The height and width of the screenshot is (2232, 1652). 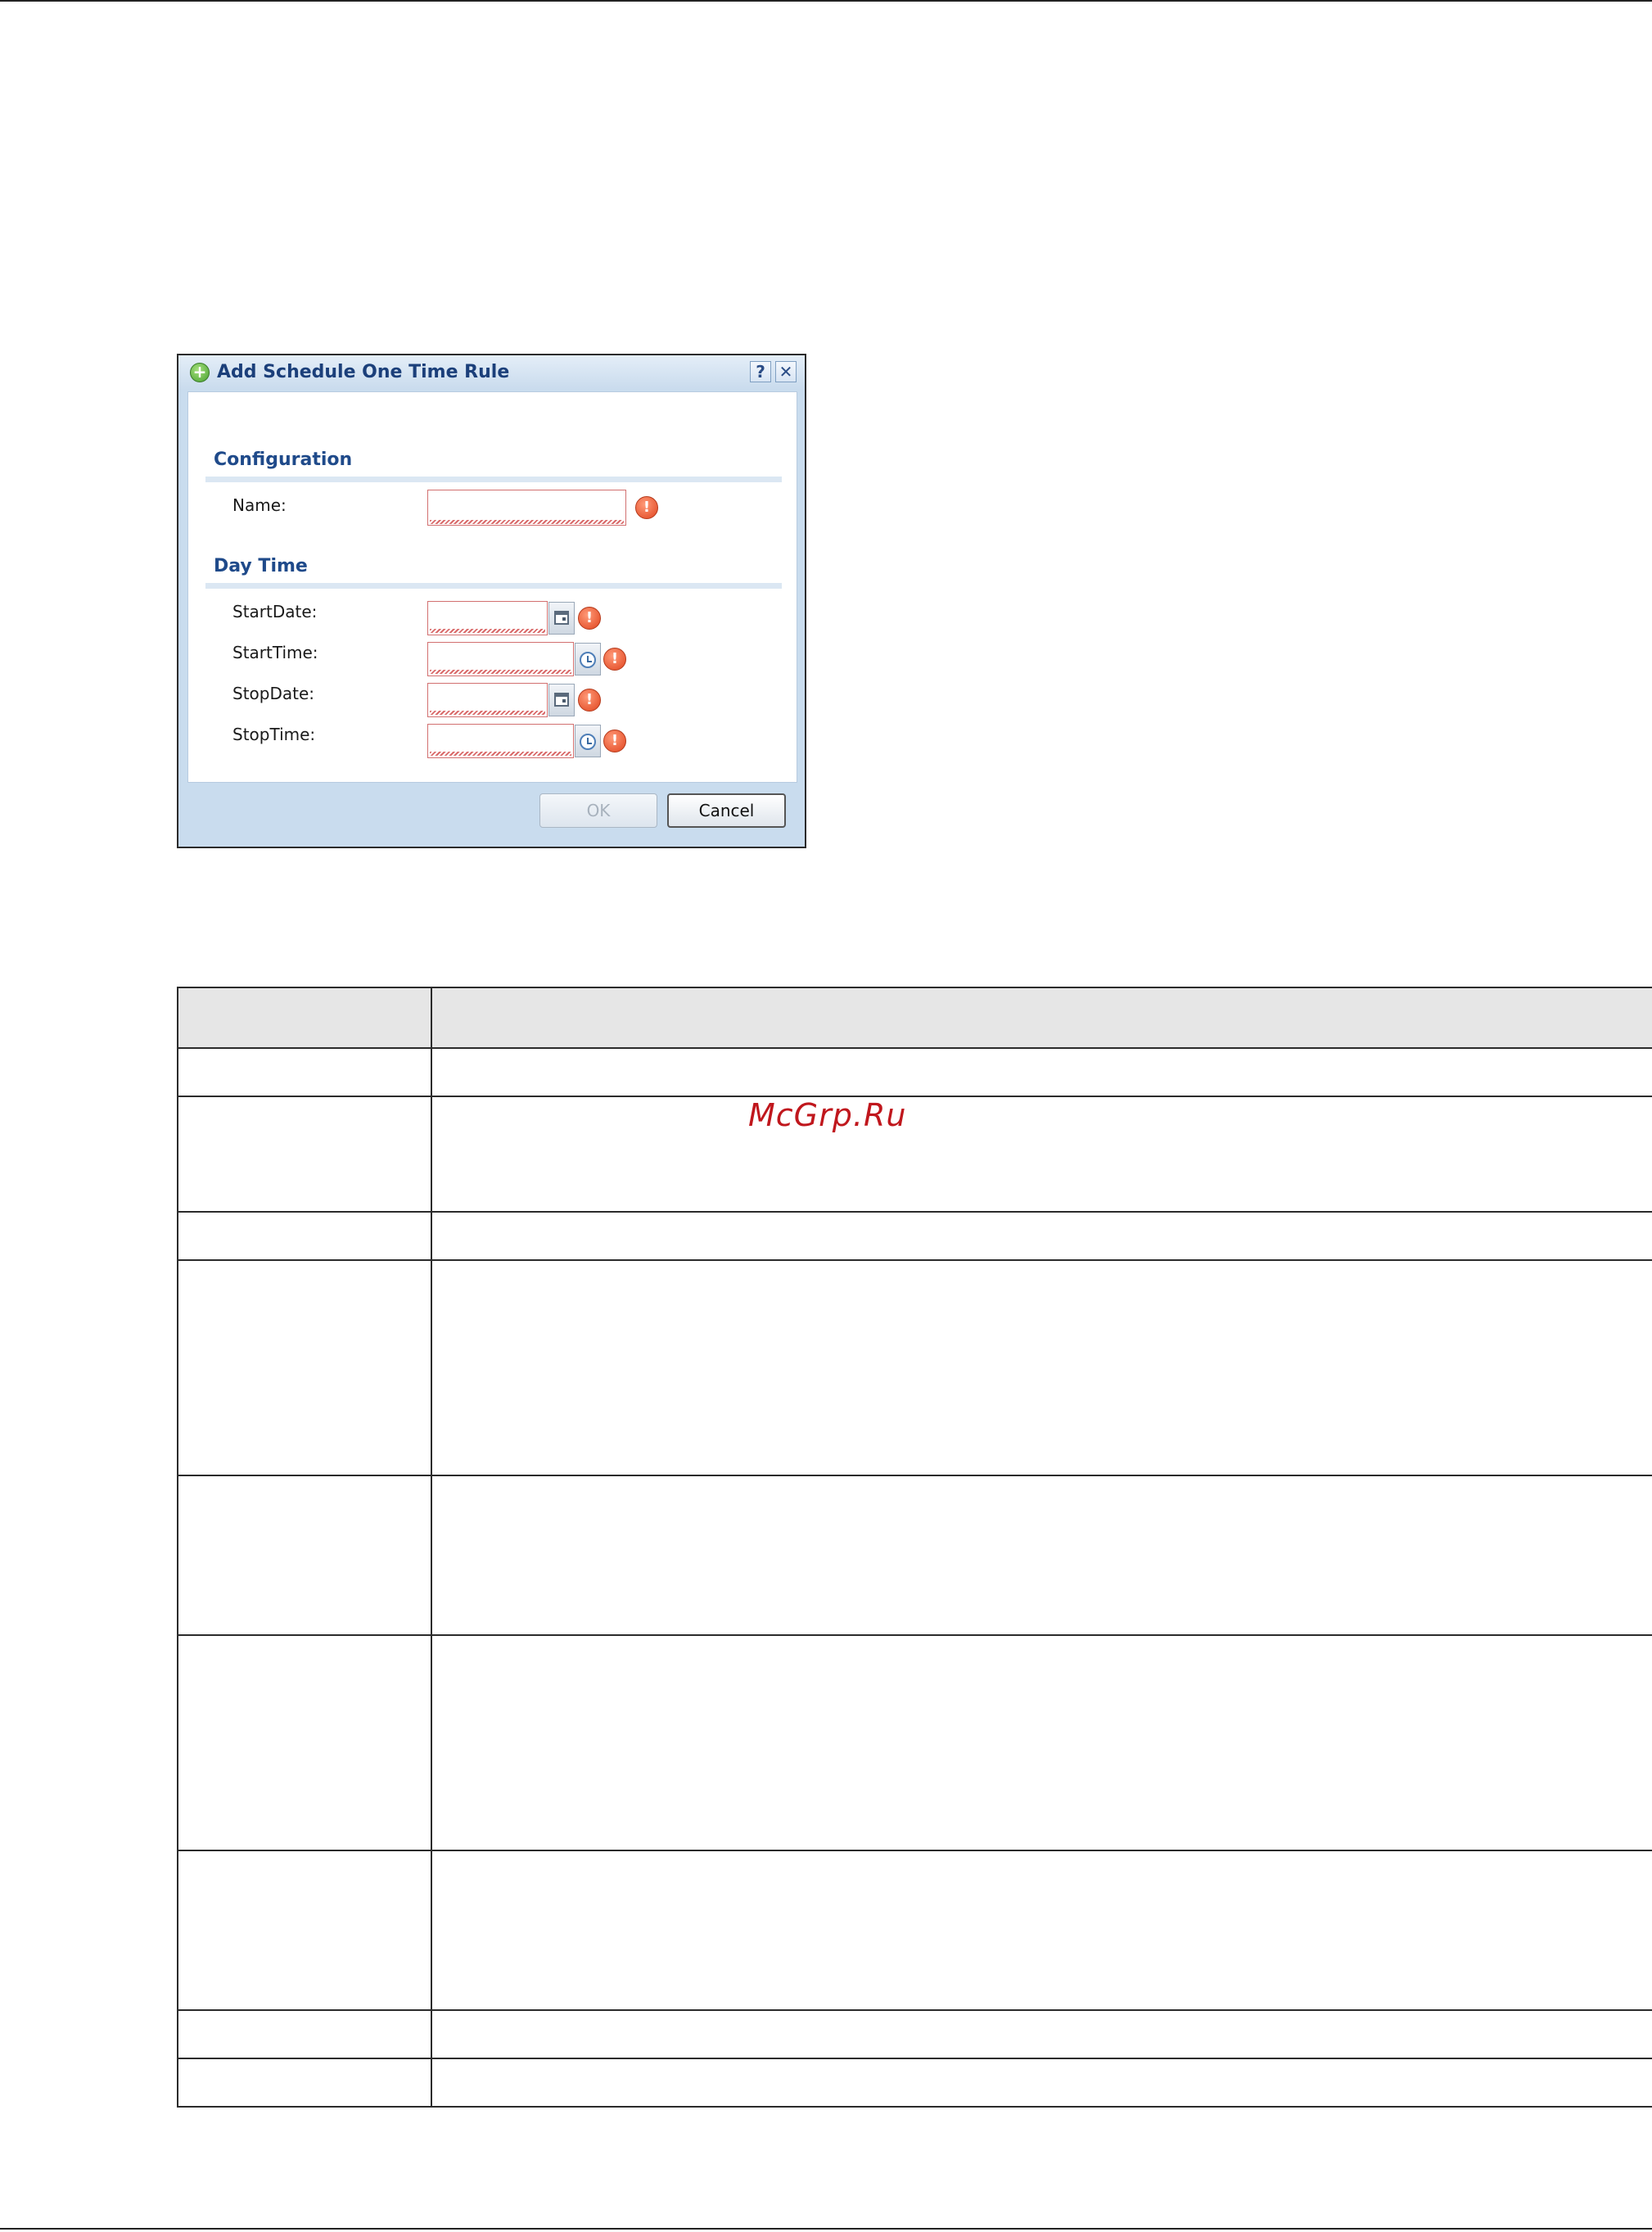 What do you see at coordinates (487, 618) in the screenshot?
I see `start-date-input` at bounding box center [487, 618].